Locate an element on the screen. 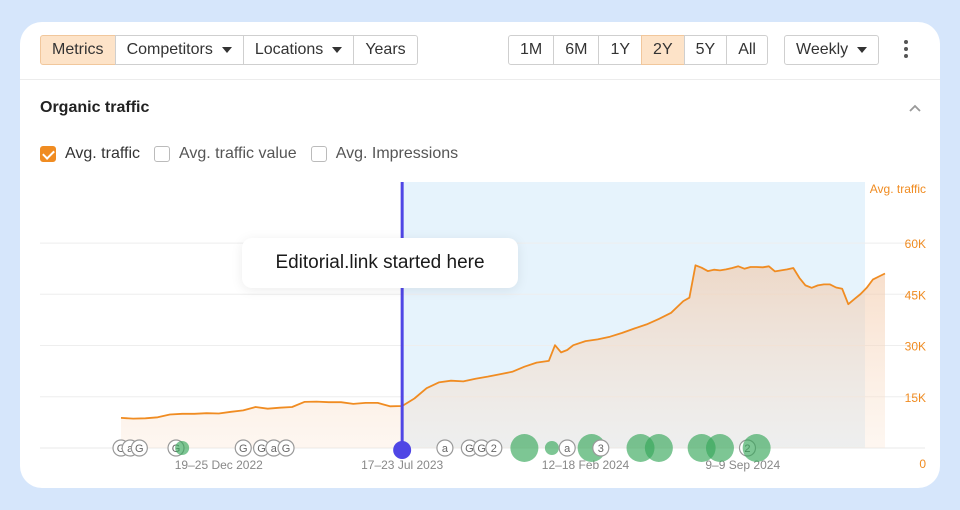  range-2y-label: 2Y is located at coordinates (663, 49).